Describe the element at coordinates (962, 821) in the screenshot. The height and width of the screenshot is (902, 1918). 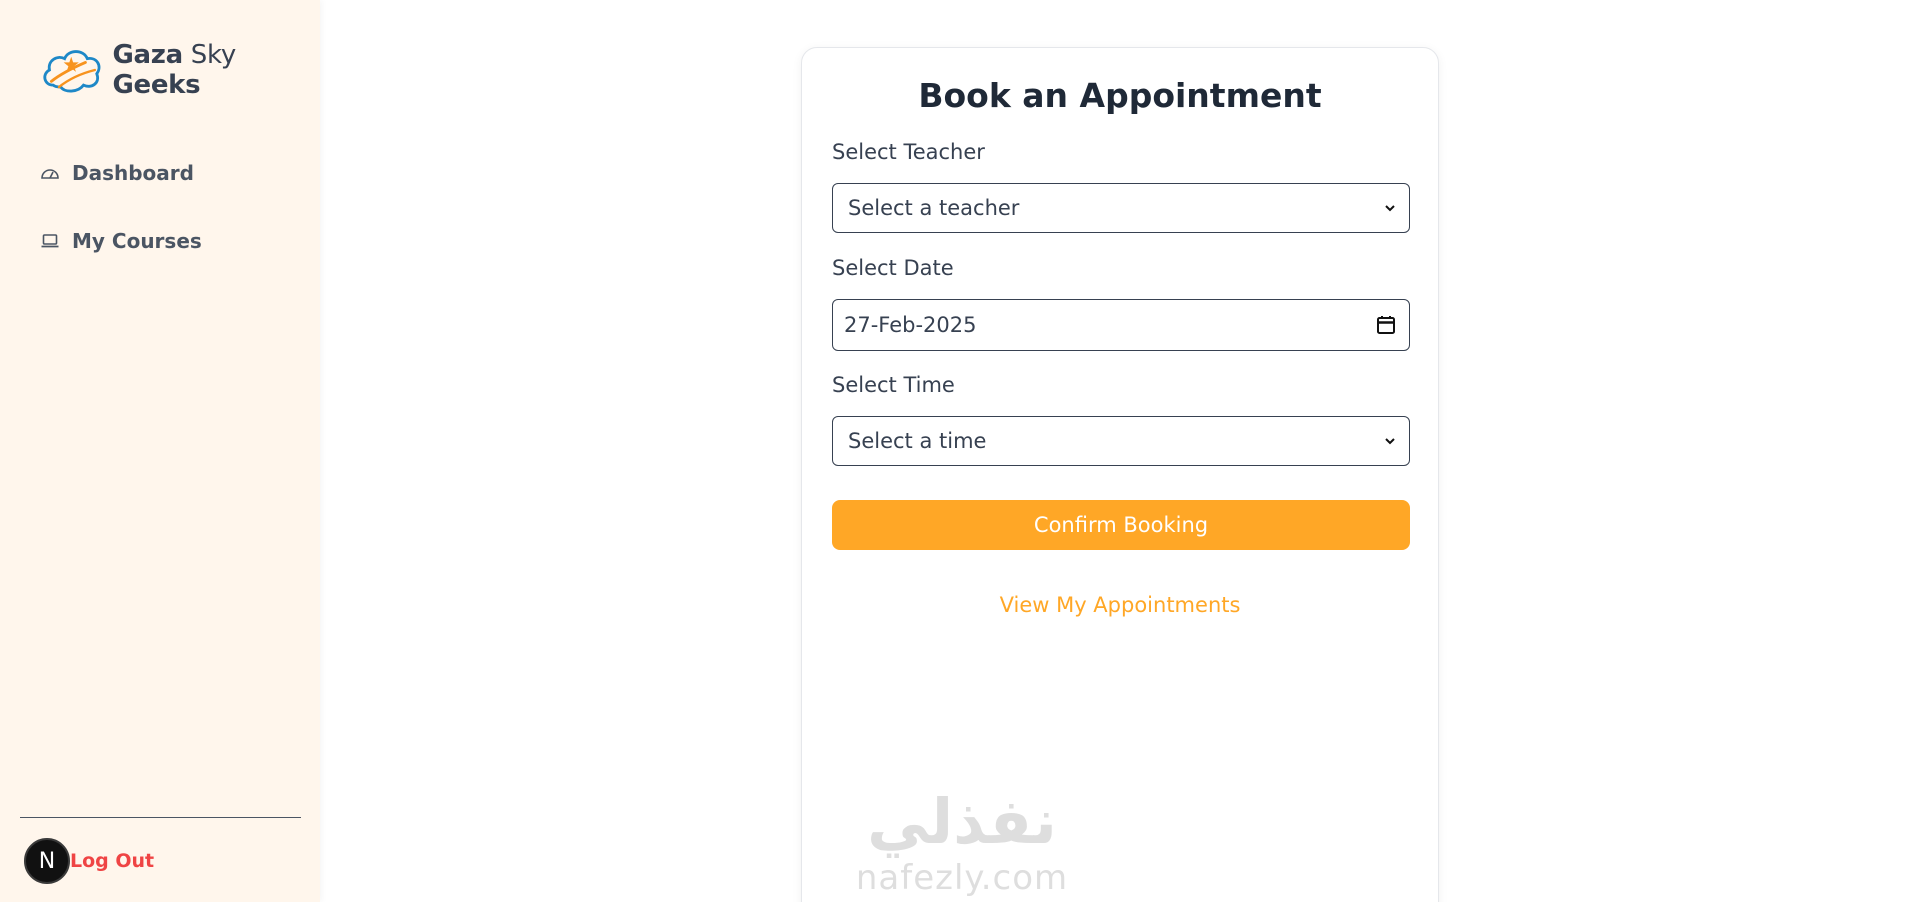
I see `watermark-arabic: نفذلي` at that location.